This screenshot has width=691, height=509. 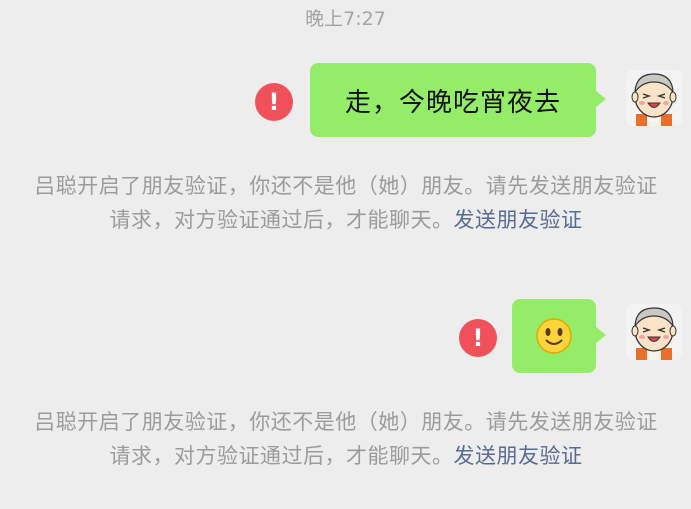 I want to click on message-text: 走，今晚吃宵夜去, so click(x=452, y=102).